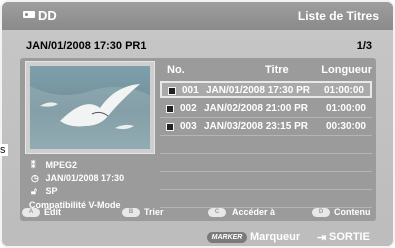 The width and height of the screenshot is (395, 248). Describe the element at coordinates (364, 46) in the screenshot. I see `page-indicator: 1/3` at that location.